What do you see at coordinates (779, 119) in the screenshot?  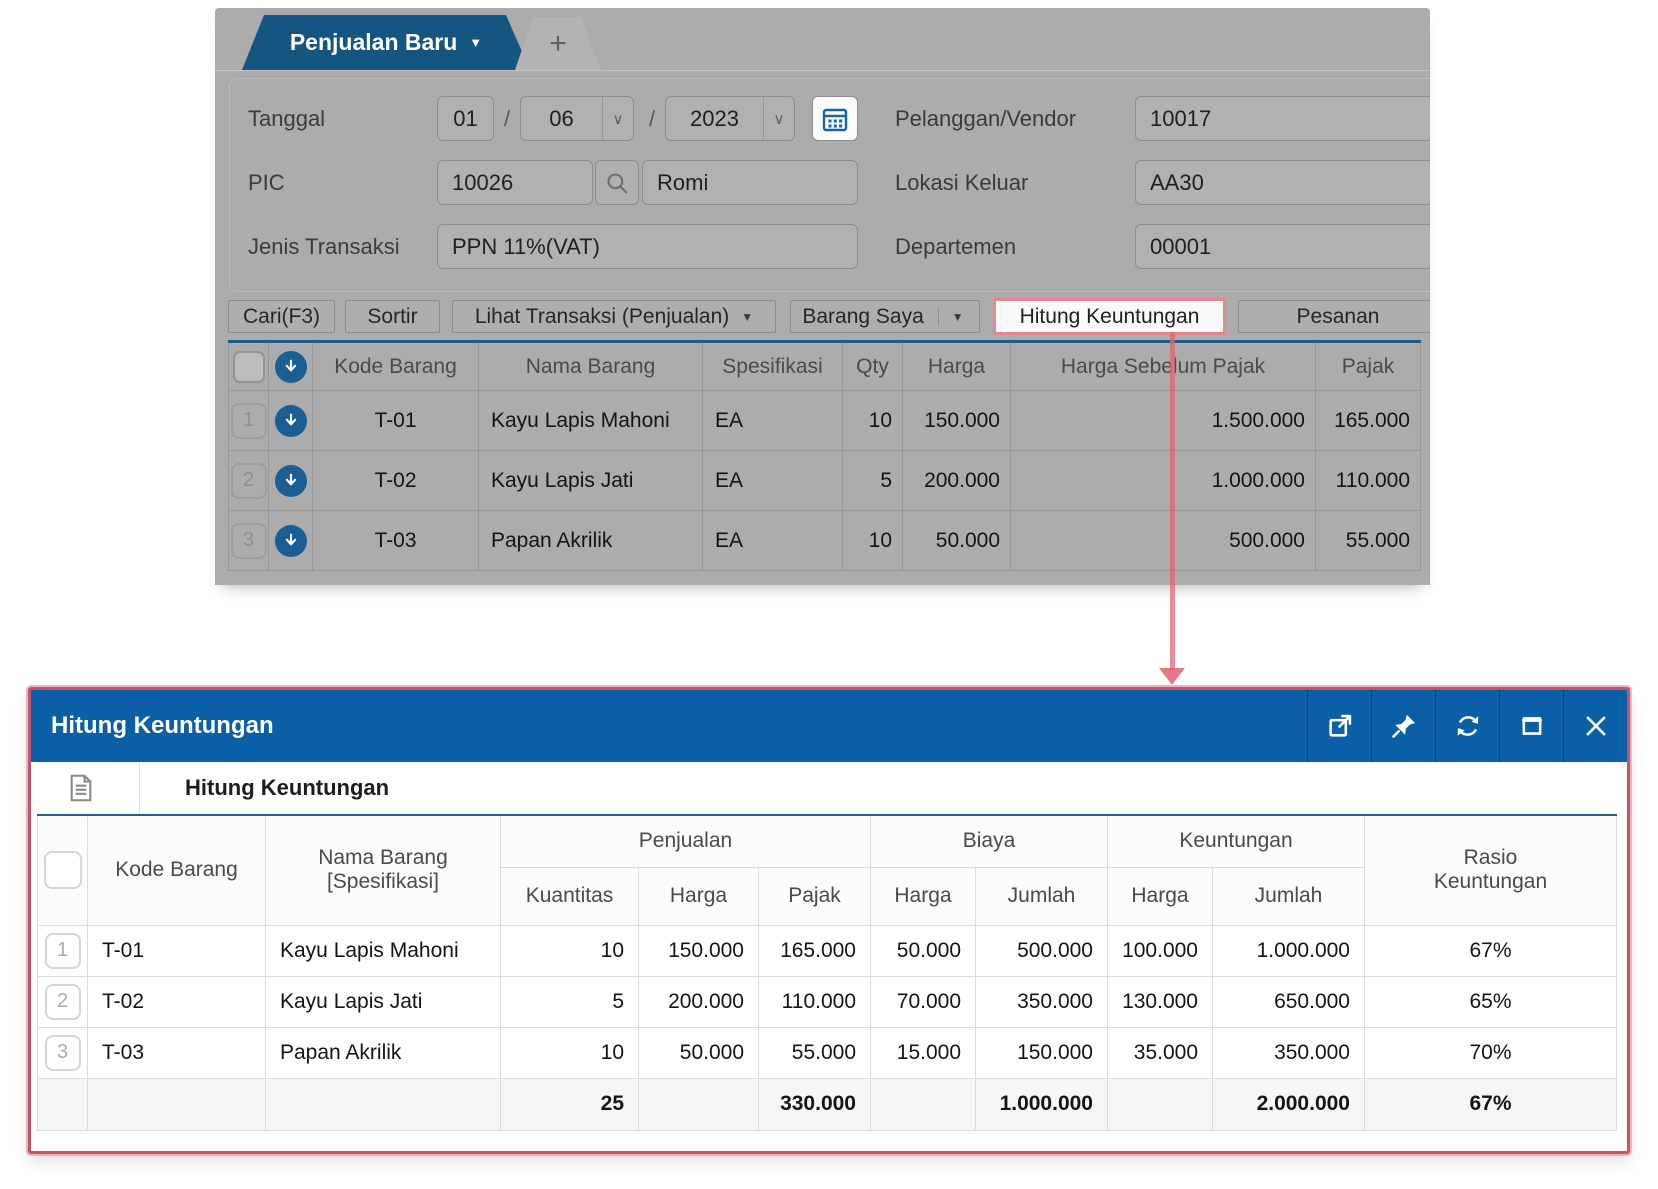 I see `chevron-down-icon: ∨` at bounding box center [779, 119].